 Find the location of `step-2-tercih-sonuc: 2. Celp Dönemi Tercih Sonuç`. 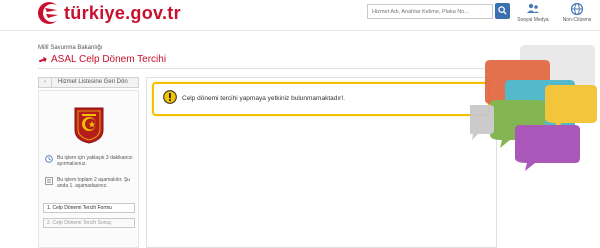

step-2-tercih-sonuc: 2. Celp Dönemi Tercih Sonuç is located at coordinates (89, 223).